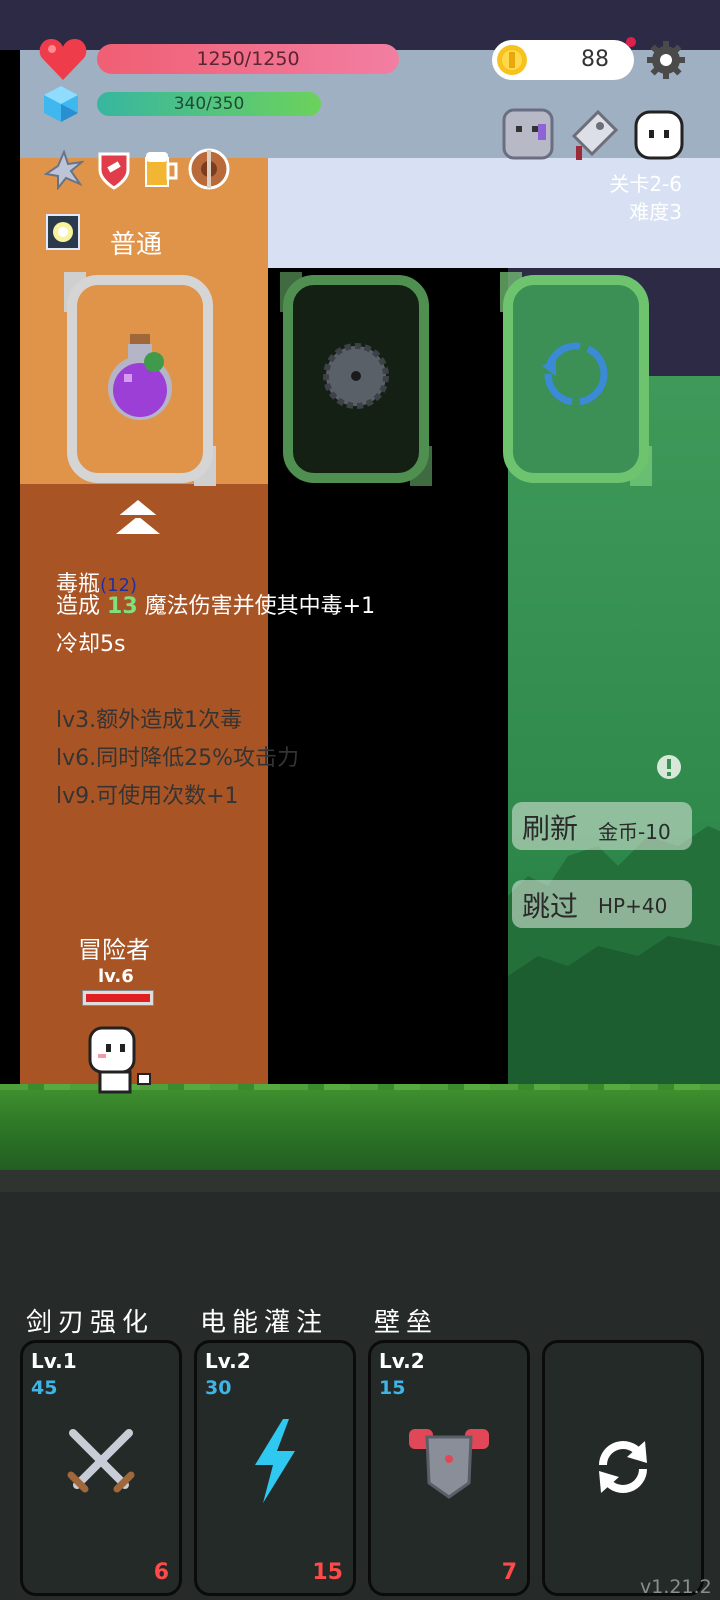  I want to click on upgrade-title-3: 壁垒, so click(406, 1323).